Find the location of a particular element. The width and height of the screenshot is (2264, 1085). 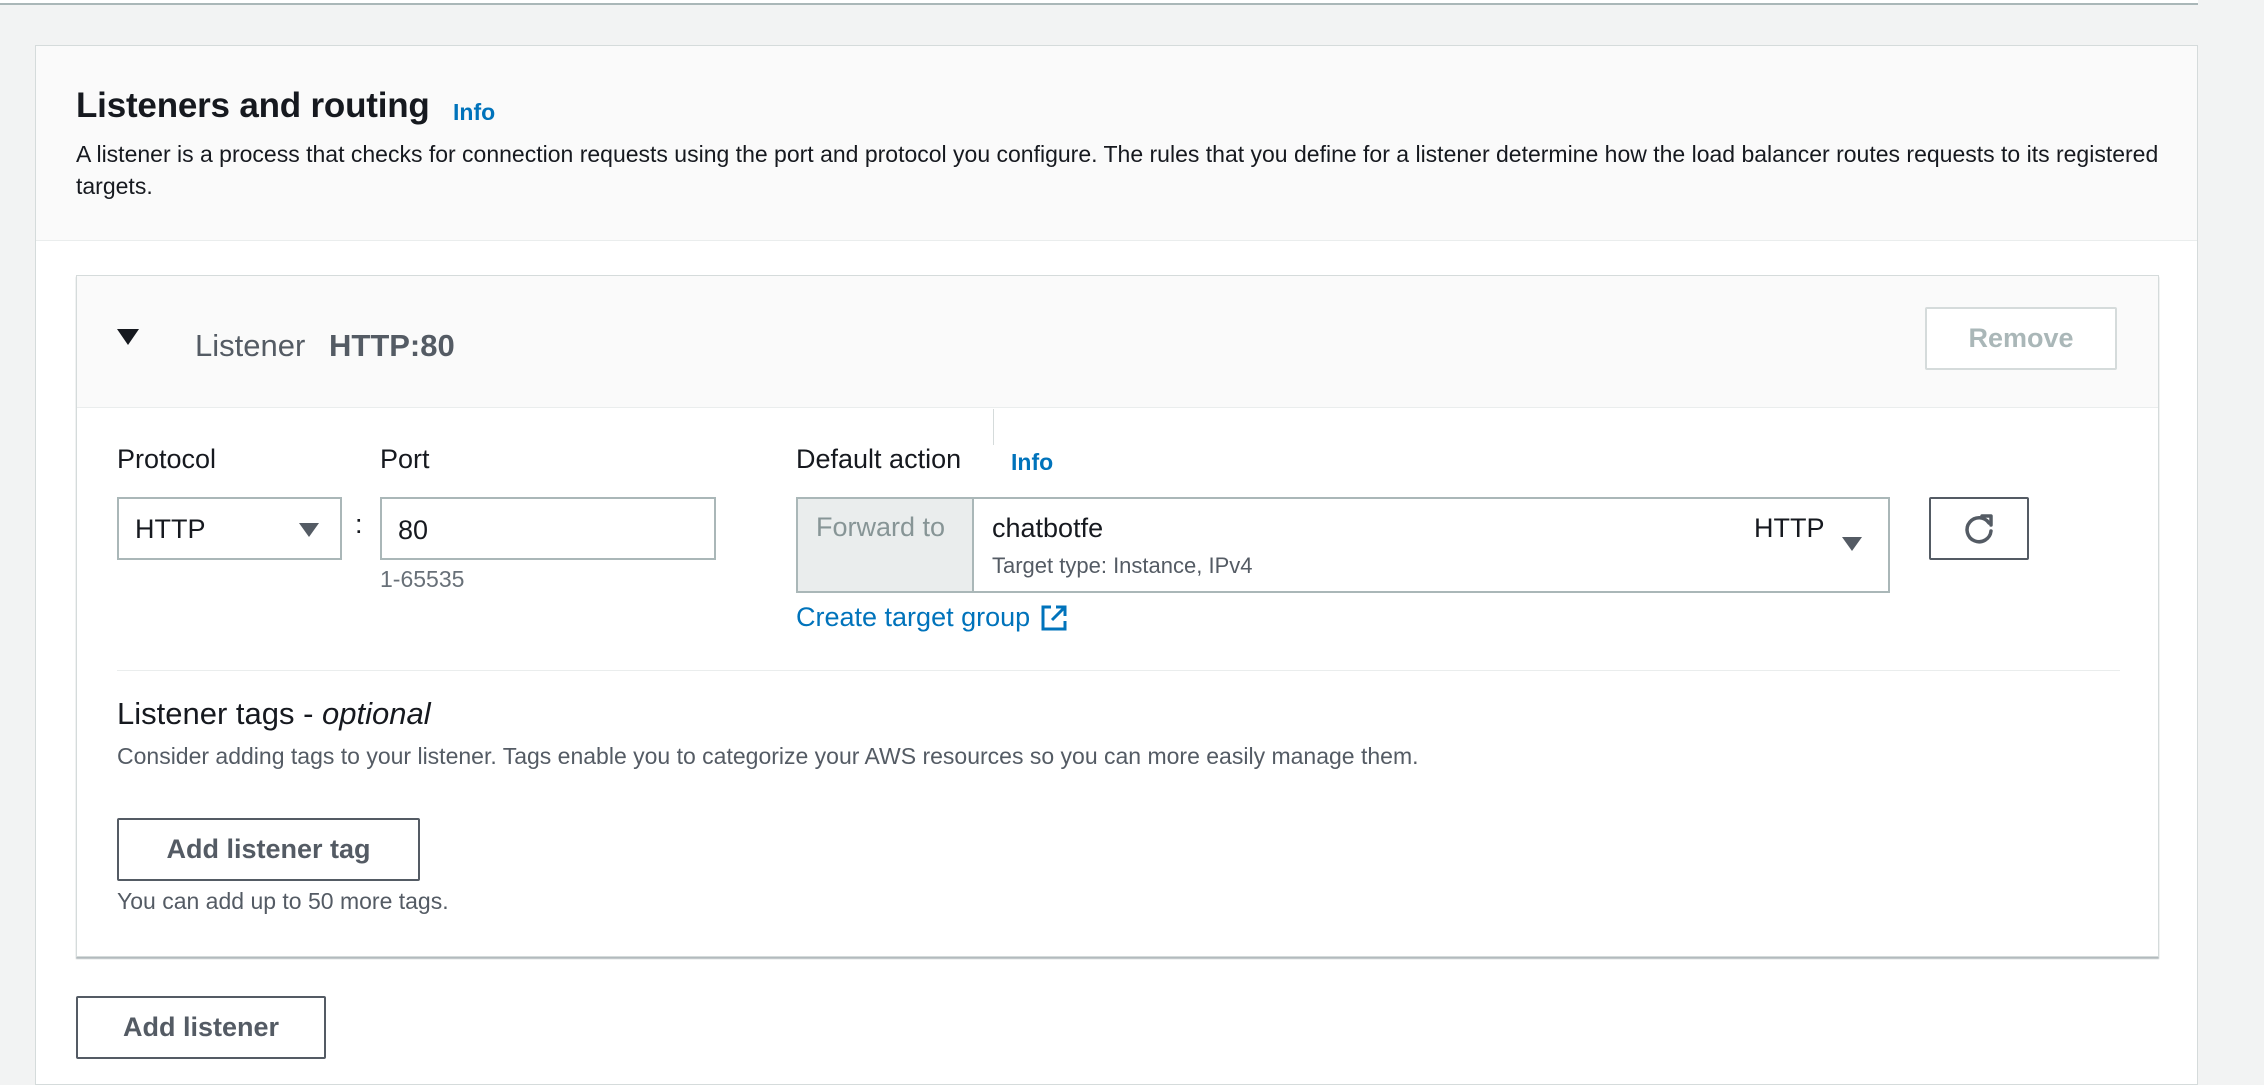

create-target-group-label: Create target group is located at coordinates (913, 617).